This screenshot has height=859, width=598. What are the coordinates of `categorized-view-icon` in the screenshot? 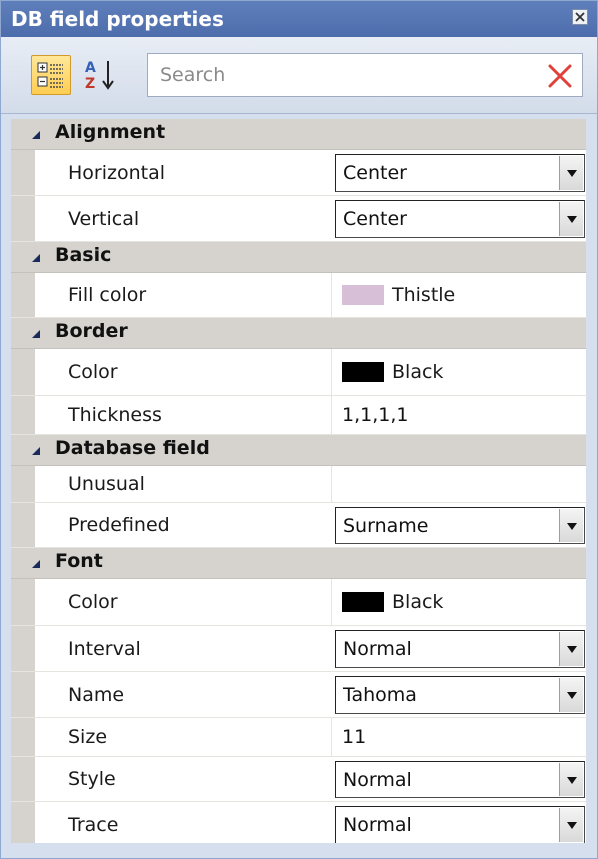 It's located at (50, 75).